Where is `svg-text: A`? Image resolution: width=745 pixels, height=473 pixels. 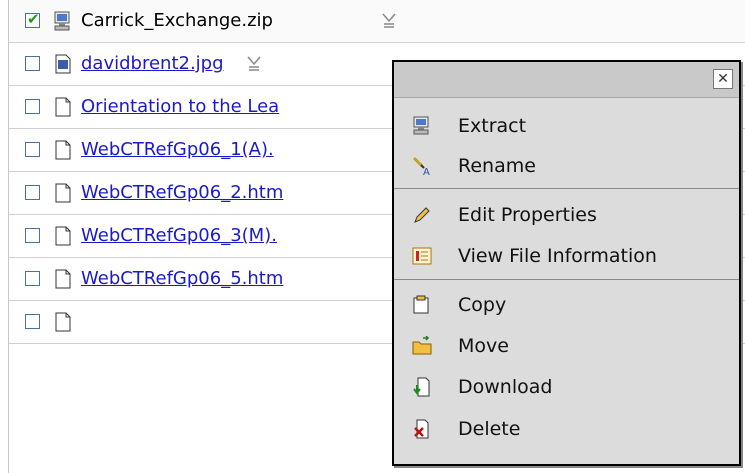 svg-text: A is located at coordinates (426, 171).